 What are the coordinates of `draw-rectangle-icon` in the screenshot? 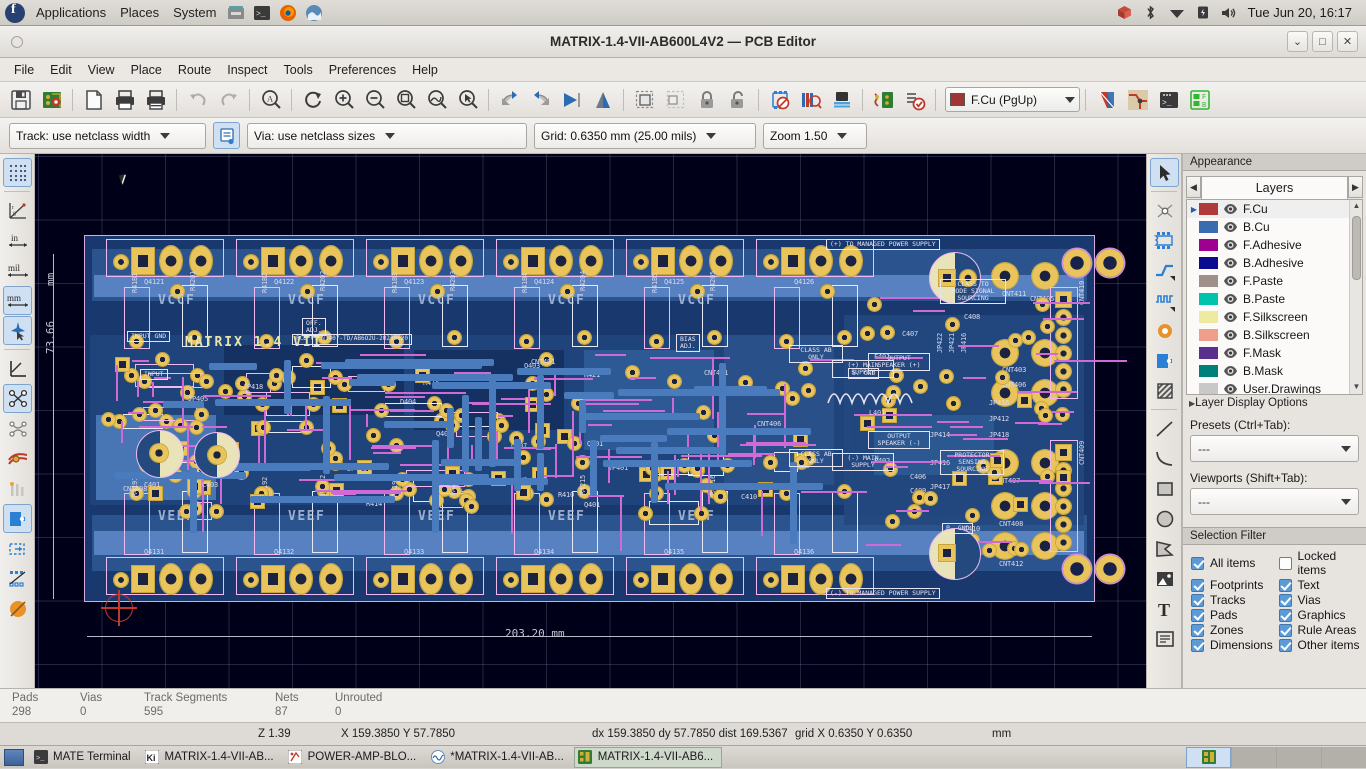 It's located at (1164, 488).